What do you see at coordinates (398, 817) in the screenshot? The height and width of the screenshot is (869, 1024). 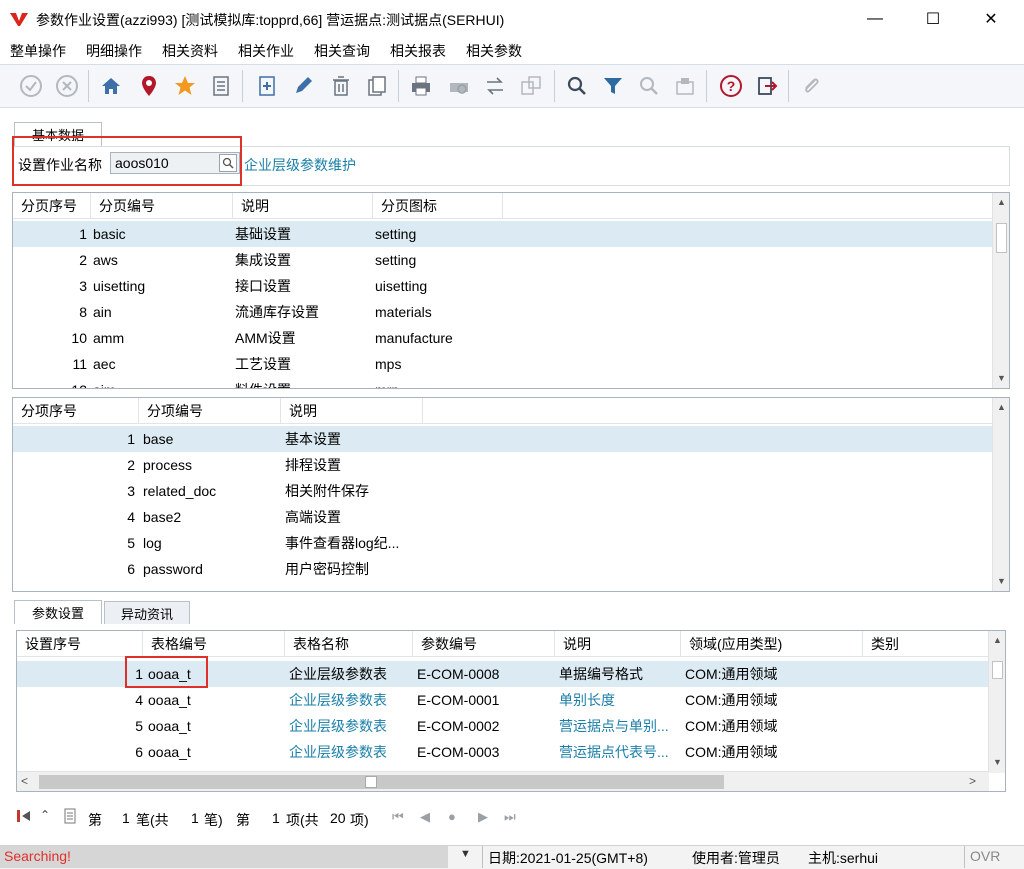 I see `first-page-icon: ⏮` at bounding box center [398, 817].